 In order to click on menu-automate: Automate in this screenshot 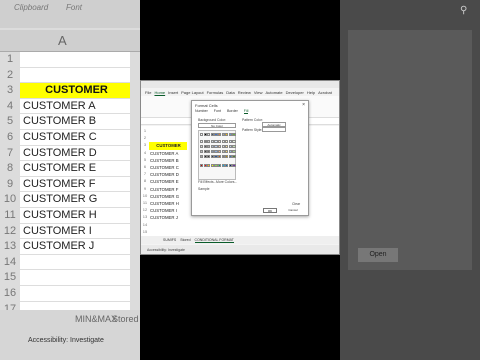, I will do `click(273, 92)`.